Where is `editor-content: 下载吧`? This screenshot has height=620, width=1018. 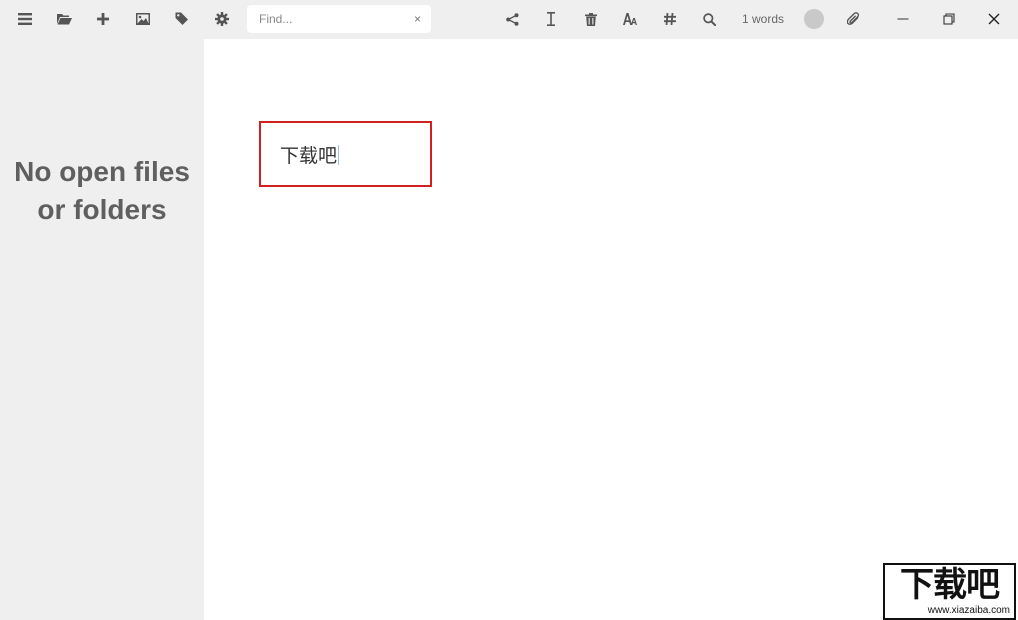 editor-content: 下载吧 is located at coordinates (310, 156).